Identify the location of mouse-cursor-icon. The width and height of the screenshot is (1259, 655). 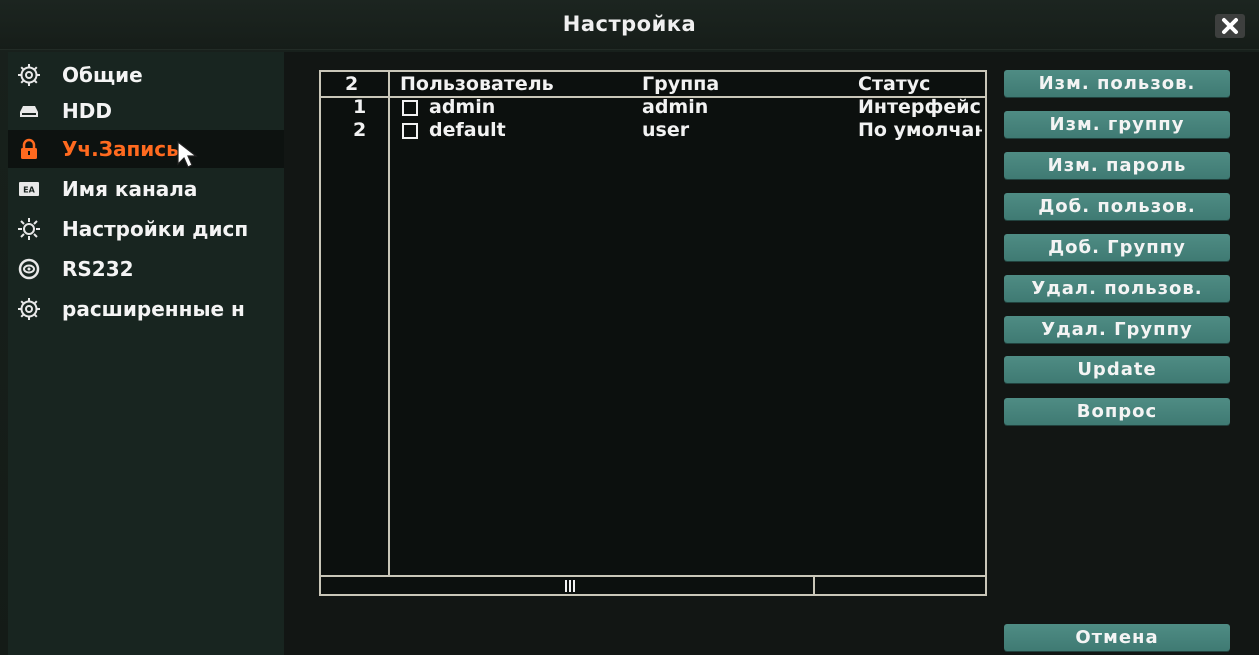
(187, 154).